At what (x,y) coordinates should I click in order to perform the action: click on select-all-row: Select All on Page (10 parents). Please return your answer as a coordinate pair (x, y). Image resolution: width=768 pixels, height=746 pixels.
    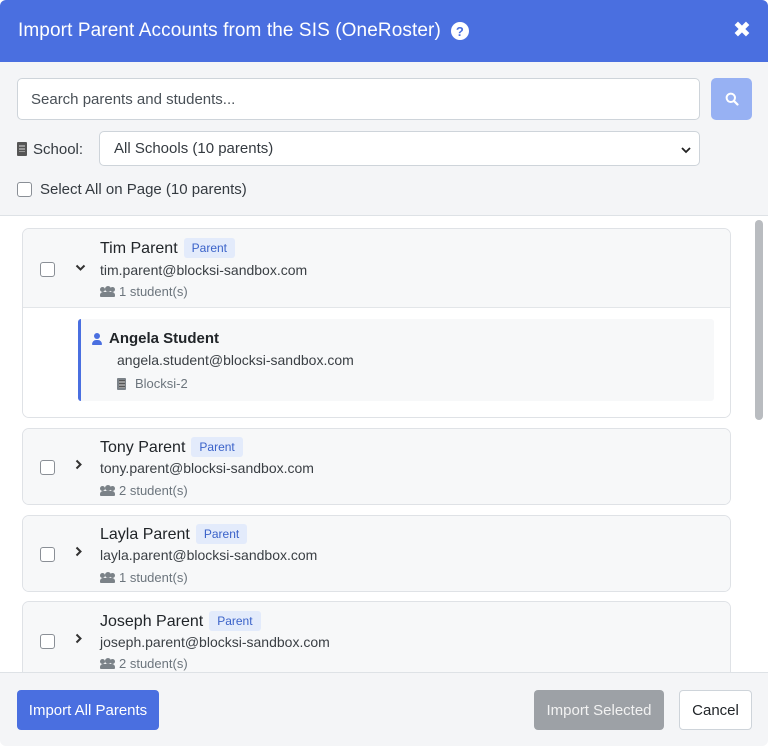
    Looking at the image, I should click on (132, 189).